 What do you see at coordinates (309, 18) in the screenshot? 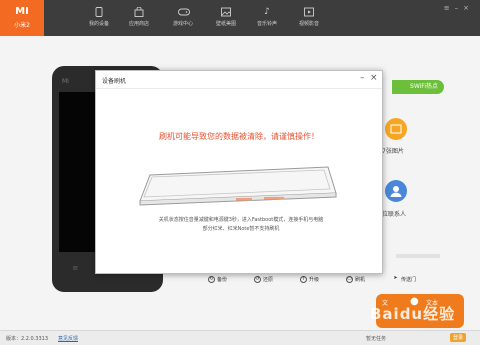
I see `nav-video: 视频影音` at bounding box center [309, 18].